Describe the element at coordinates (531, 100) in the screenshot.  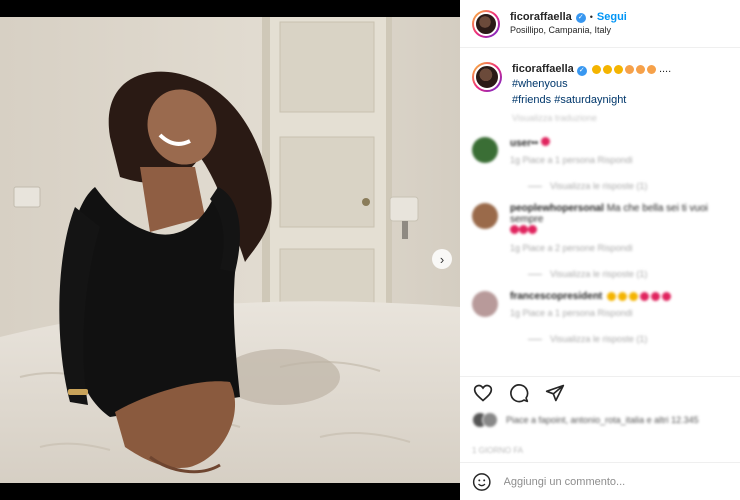
I see `hashtag-link: #friends` at that location.